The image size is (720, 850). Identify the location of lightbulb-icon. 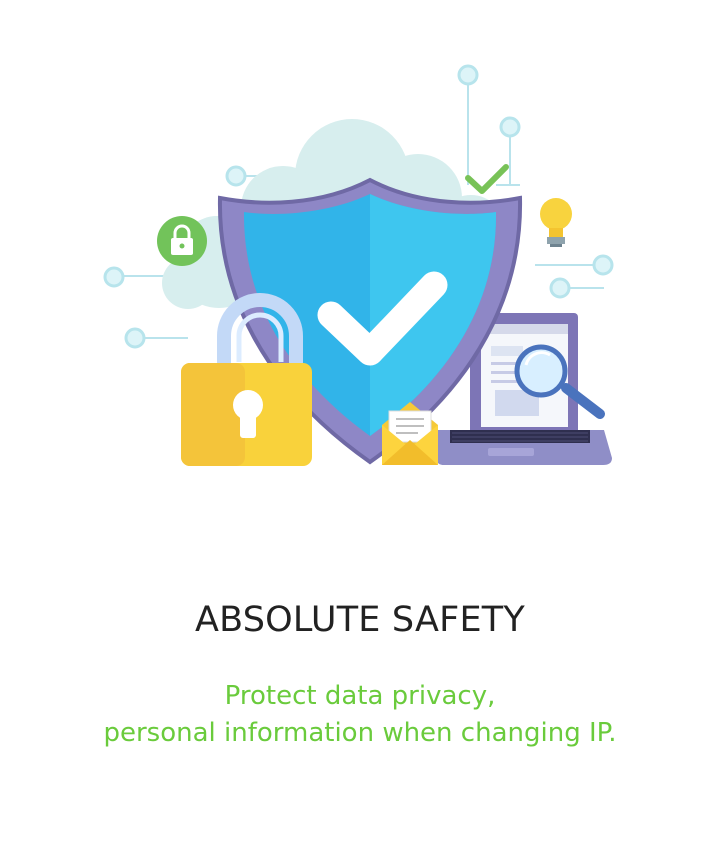
(556, 222).